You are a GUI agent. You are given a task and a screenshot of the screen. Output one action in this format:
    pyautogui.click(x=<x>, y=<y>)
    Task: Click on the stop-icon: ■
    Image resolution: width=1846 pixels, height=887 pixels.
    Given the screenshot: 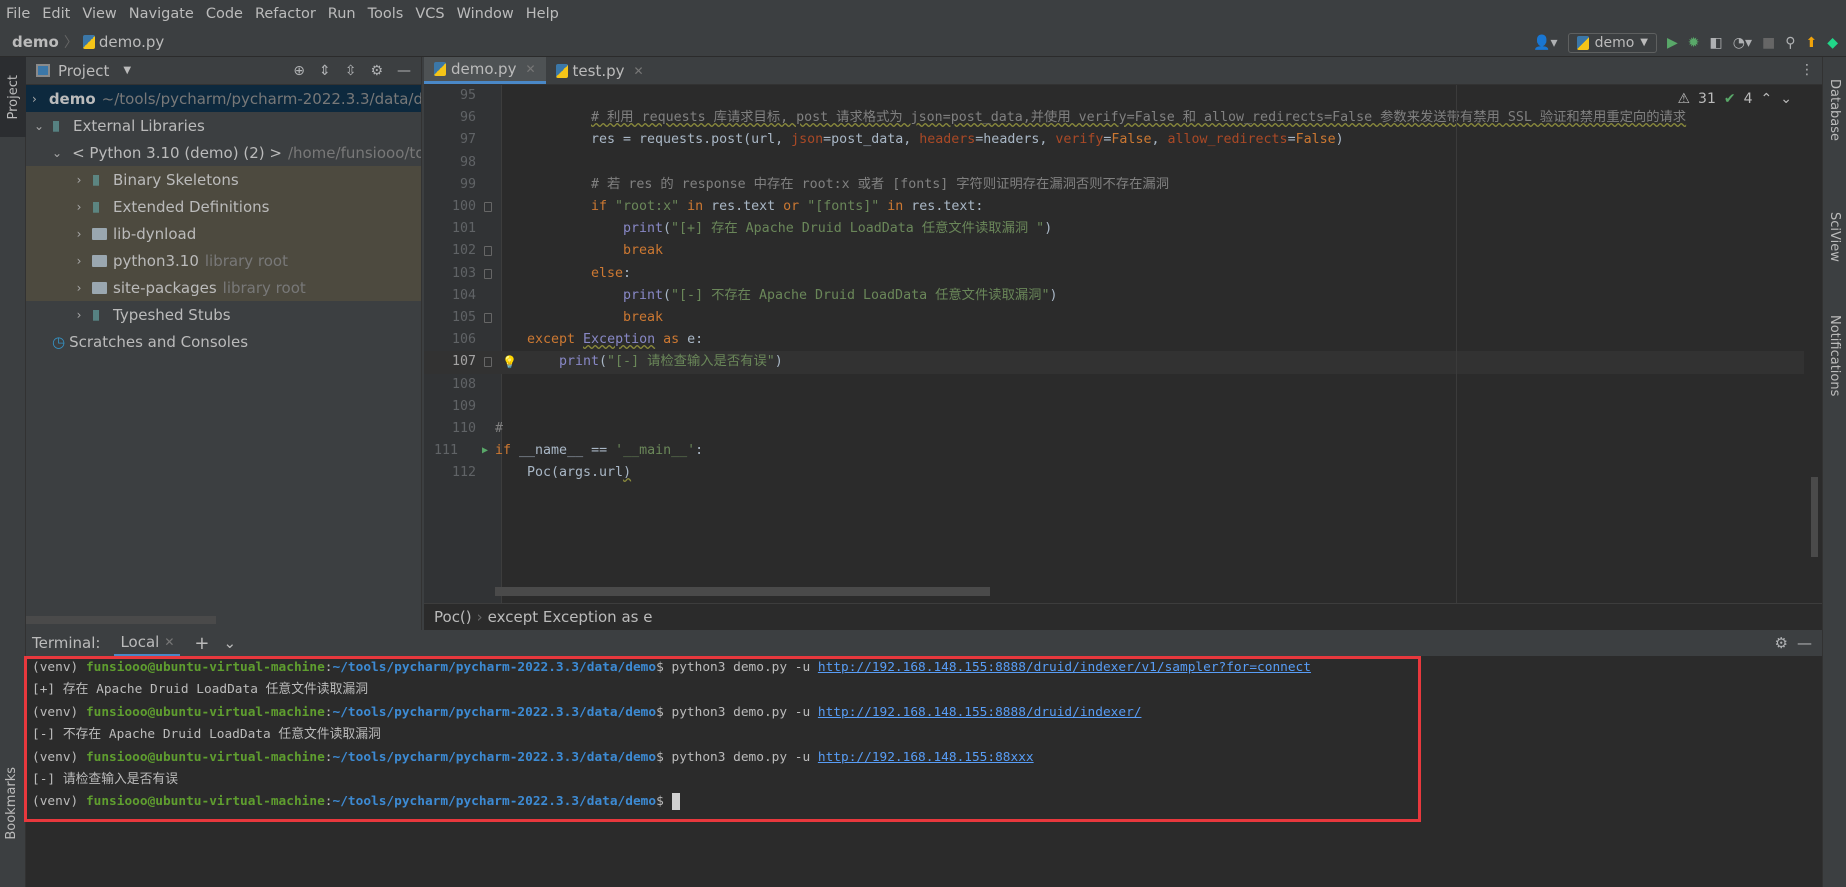 What is the action you would take?
    pyautogui.click(x=1768, y=43)
    